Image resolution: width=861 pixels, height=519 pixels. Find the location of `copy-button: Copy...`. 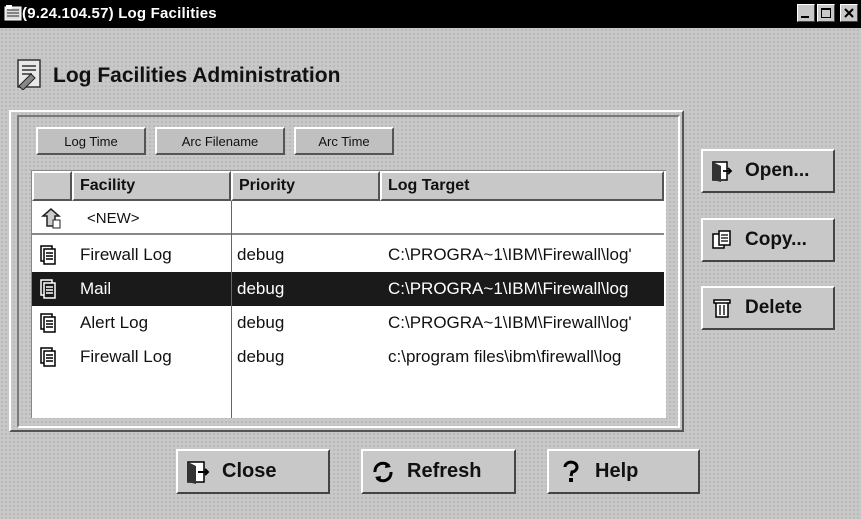

copy-button: Copy... is located at coordinates (768, 240).